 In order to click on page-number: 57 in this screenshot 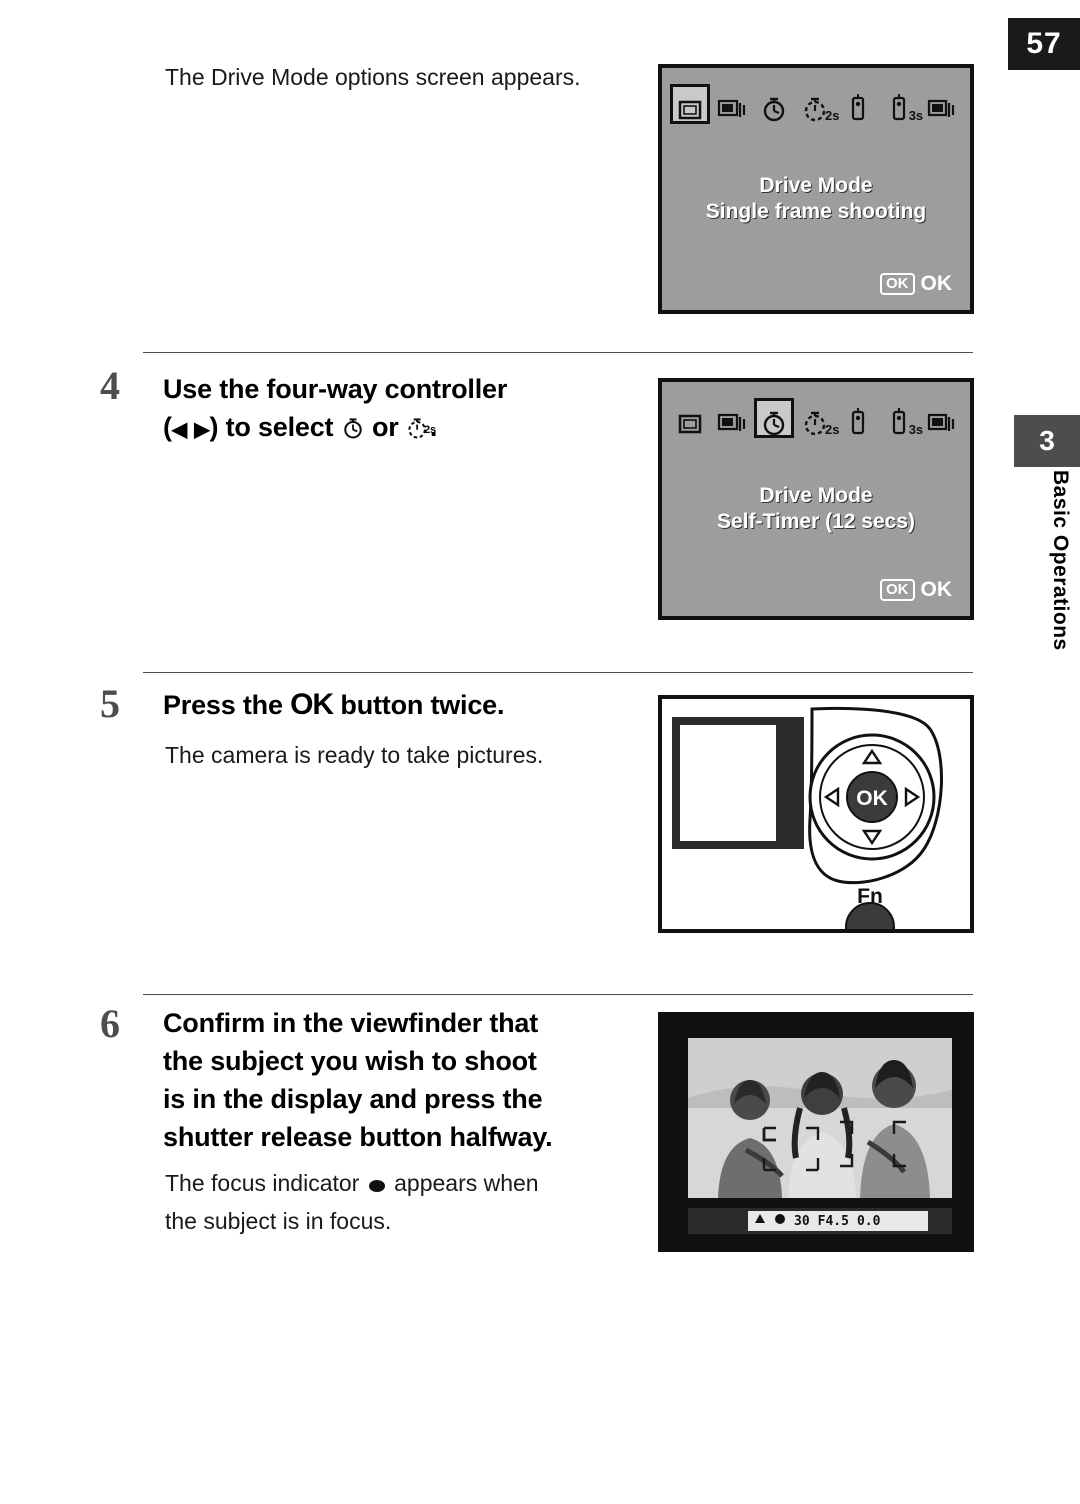, I will do `click(1044, 43)`.